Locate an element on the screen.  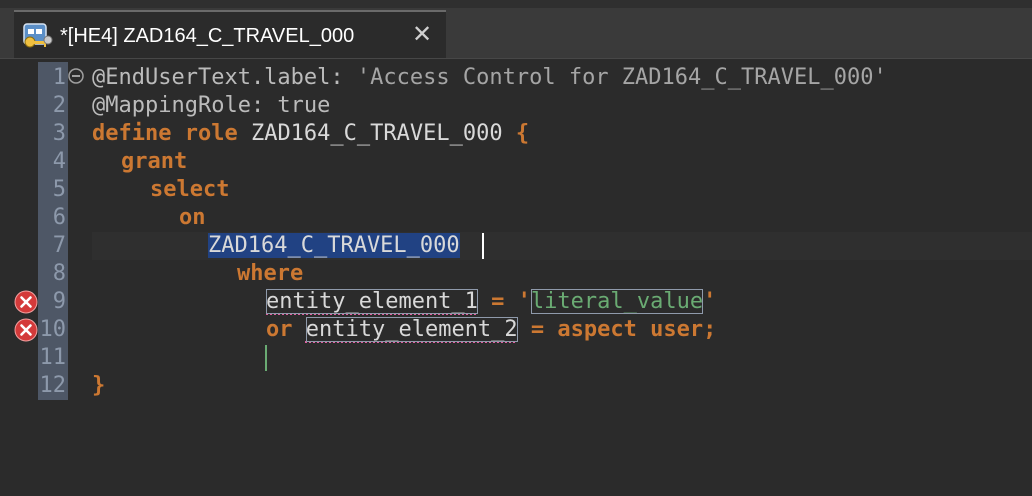
access-control-icon is located at coordinates (38, 35).